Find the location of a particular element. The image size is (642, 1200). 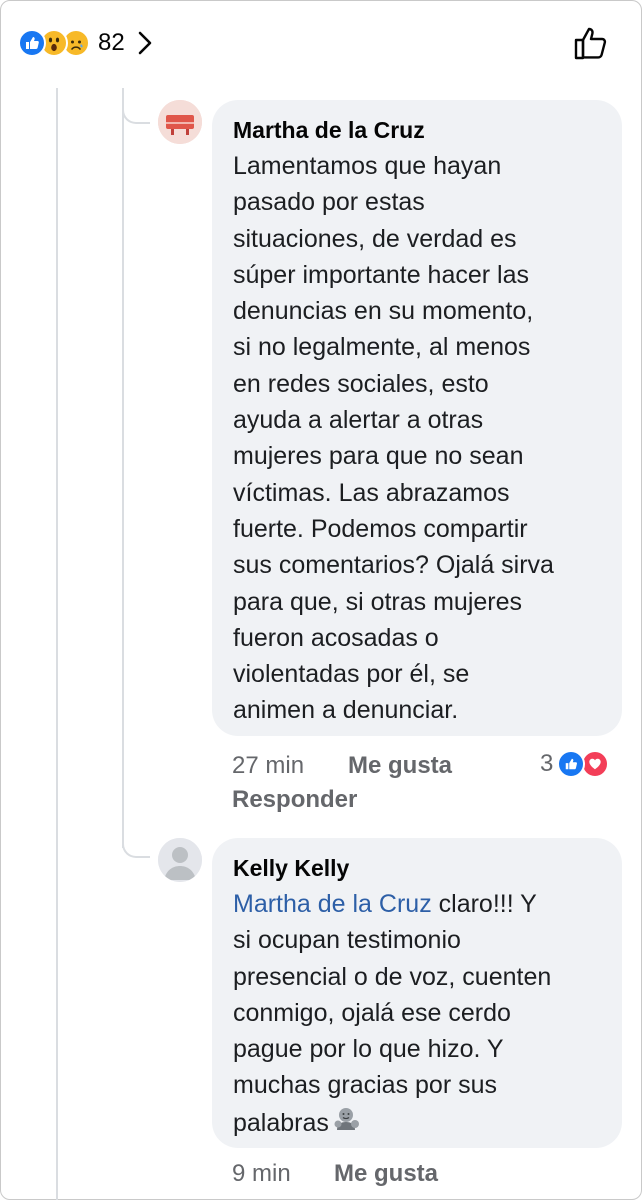

comment-timestamp: 27 min is located at coordinates (268, 766).